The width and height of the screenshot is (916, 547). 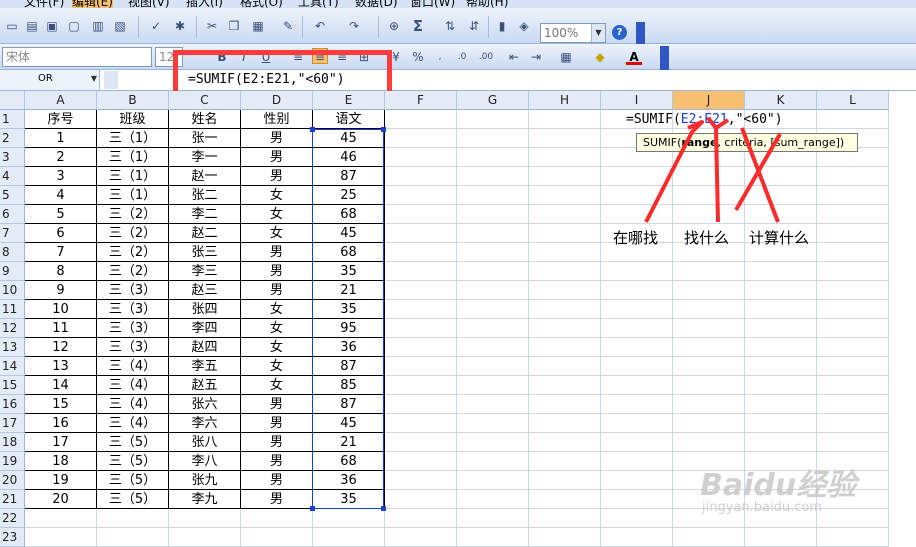 What do you see at coordinates (205, 252) in the screenshot?
I see `cell-c8: 张三` at bounding box center [205, 252].